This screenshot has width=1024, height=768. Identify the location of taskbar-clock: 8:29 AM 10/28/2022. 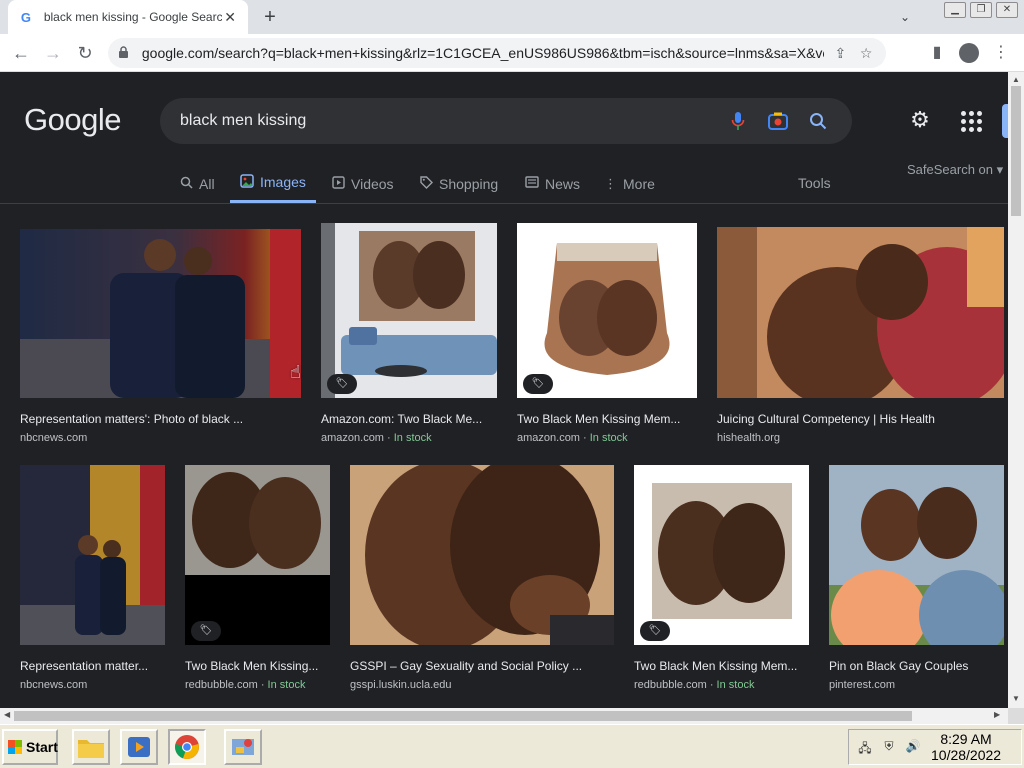
(966, 747).